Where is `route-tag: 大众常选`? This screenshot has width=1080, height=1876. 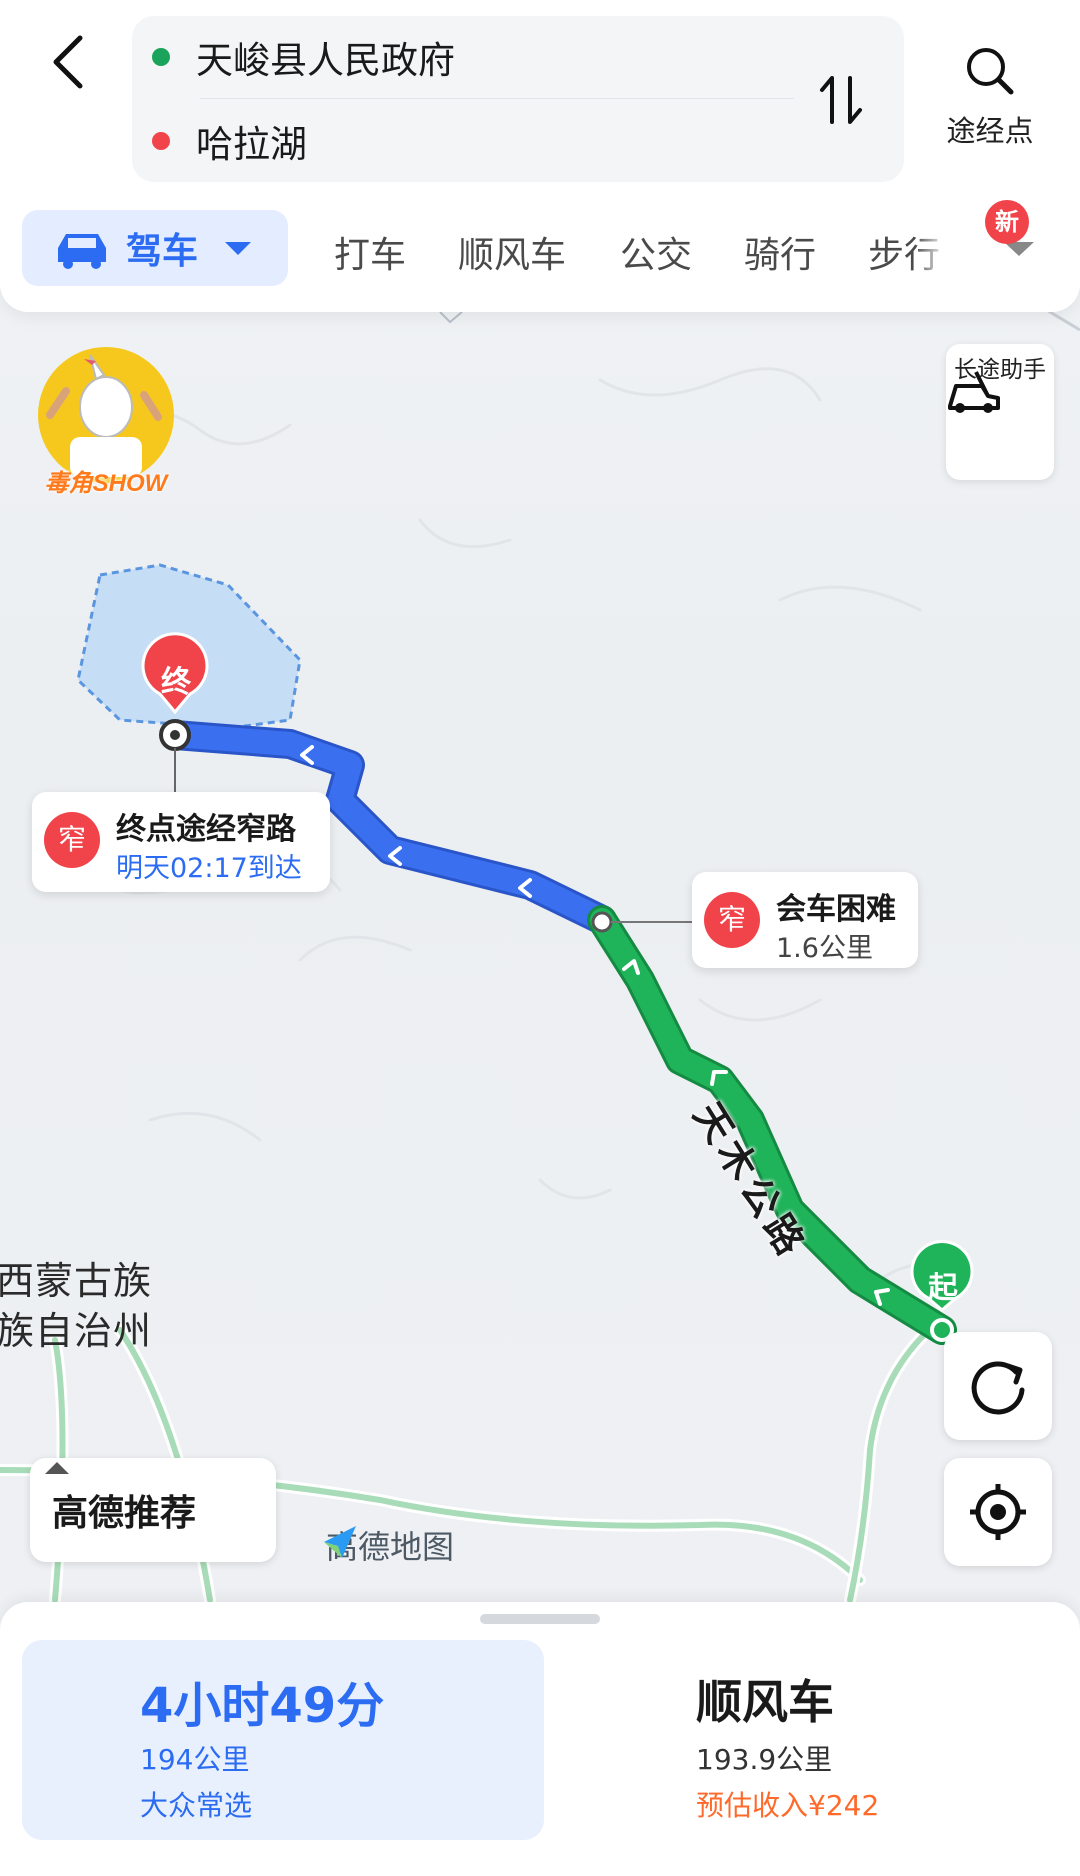
route-tag: 大众常选 is located at coordinates (196, 1805).